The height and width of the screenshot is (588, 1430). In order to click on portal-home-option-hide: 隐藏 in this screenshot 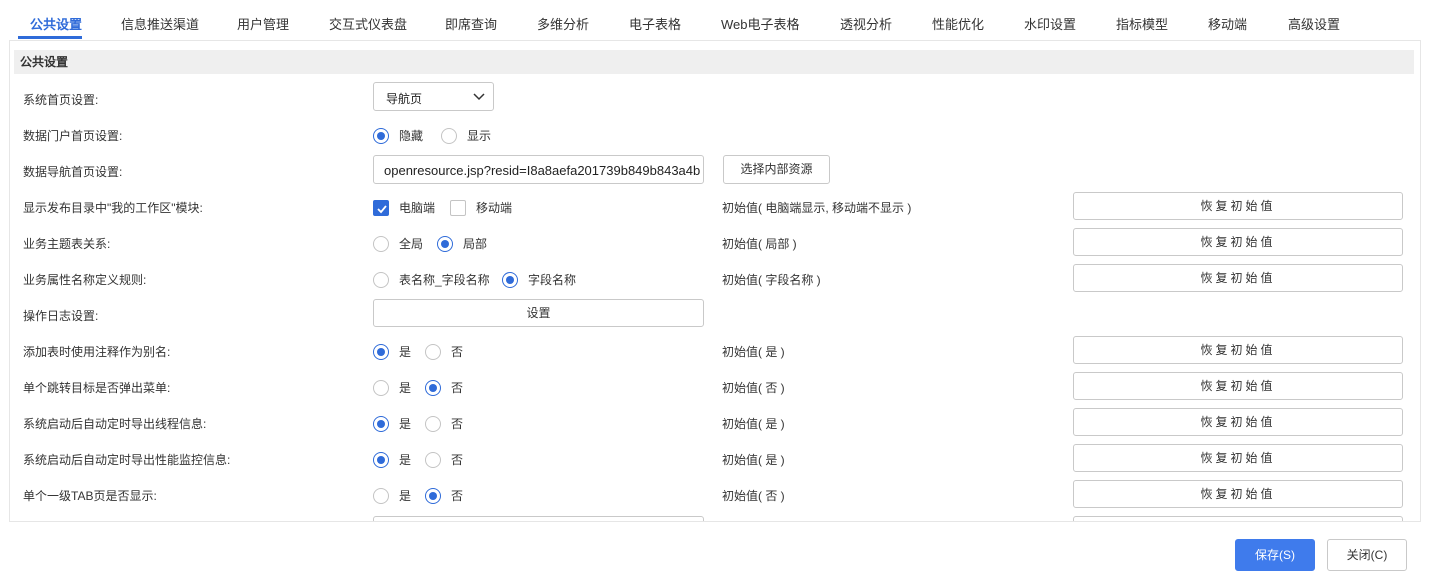, I will do `click(398, 135)`.